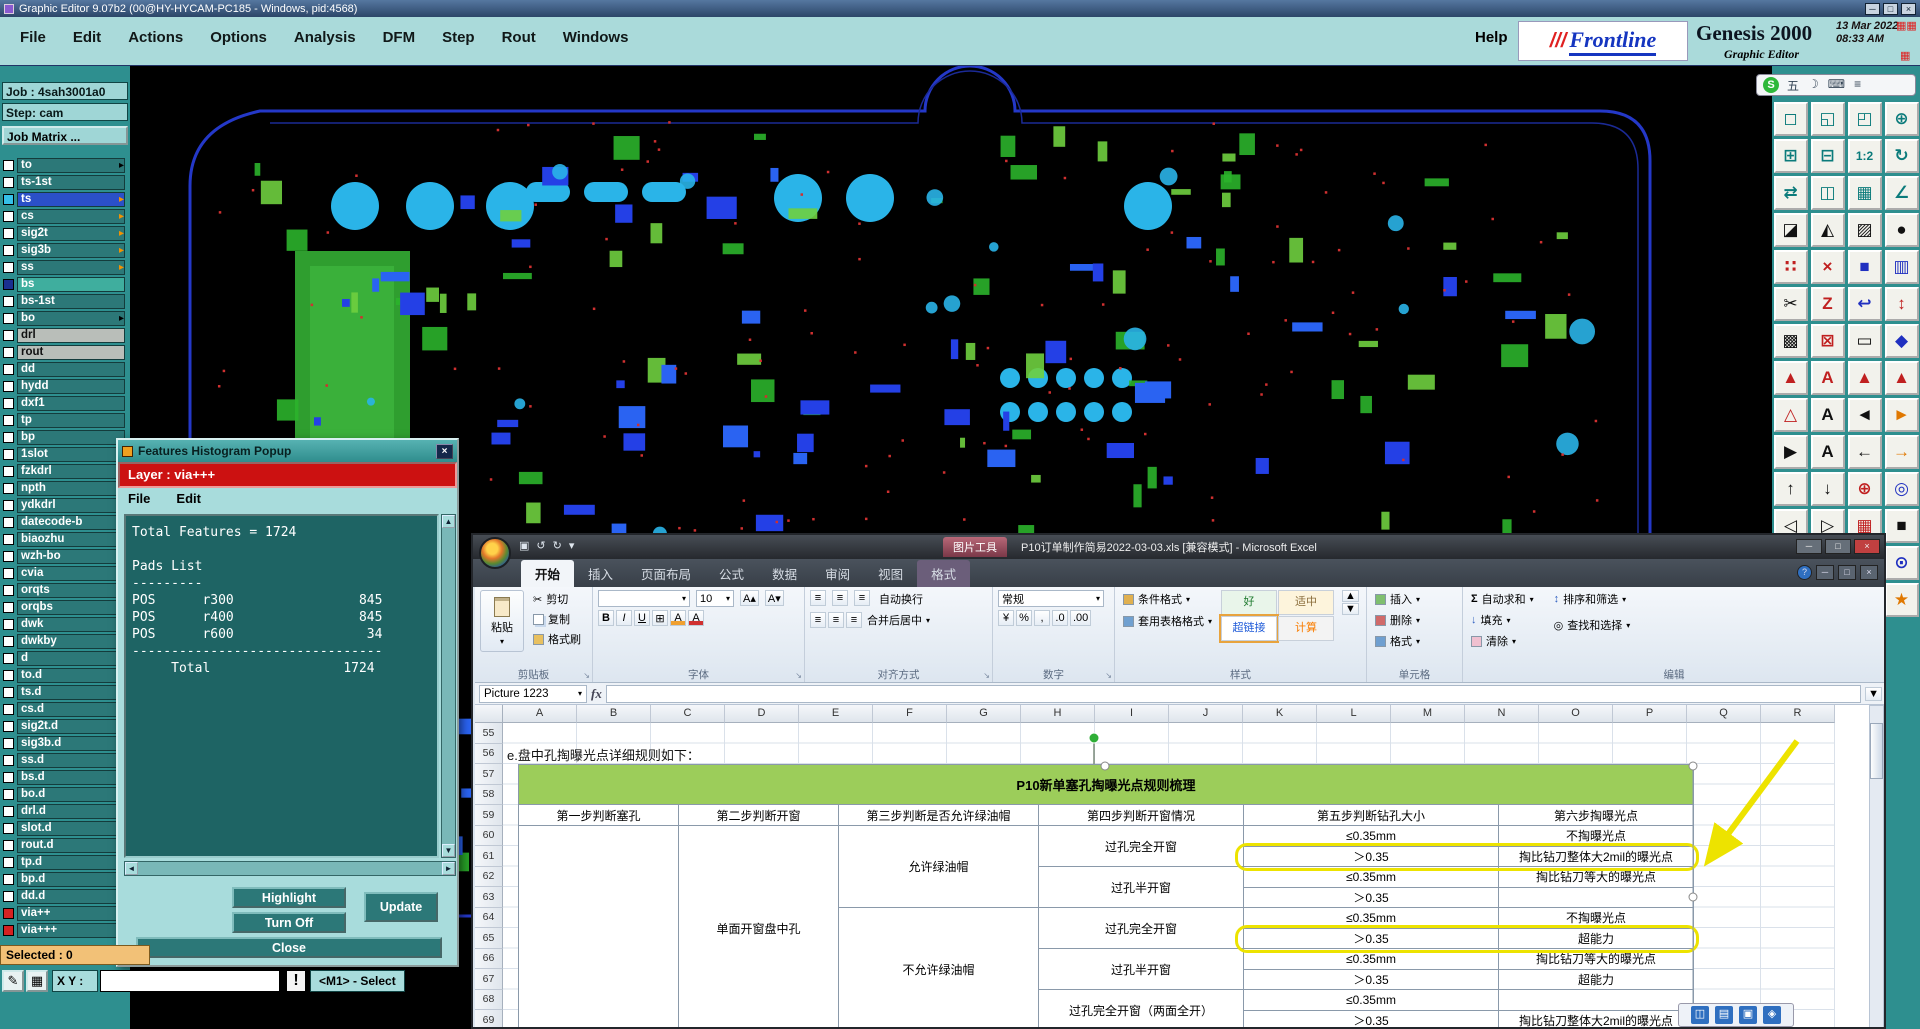 This screenshot has height=1029, width=1920. What do you see at coordinates (1206, 714) in the screenshot?
I see `column-header-J: J` at bounding box center [1206, 714].